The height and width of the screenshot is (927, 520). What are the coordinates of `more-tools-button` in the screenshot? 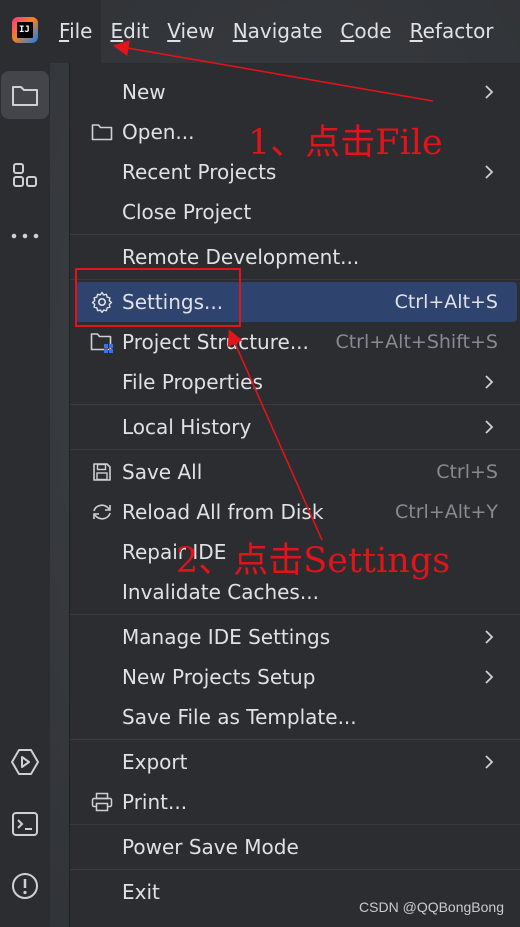 It's located at (25, 236).